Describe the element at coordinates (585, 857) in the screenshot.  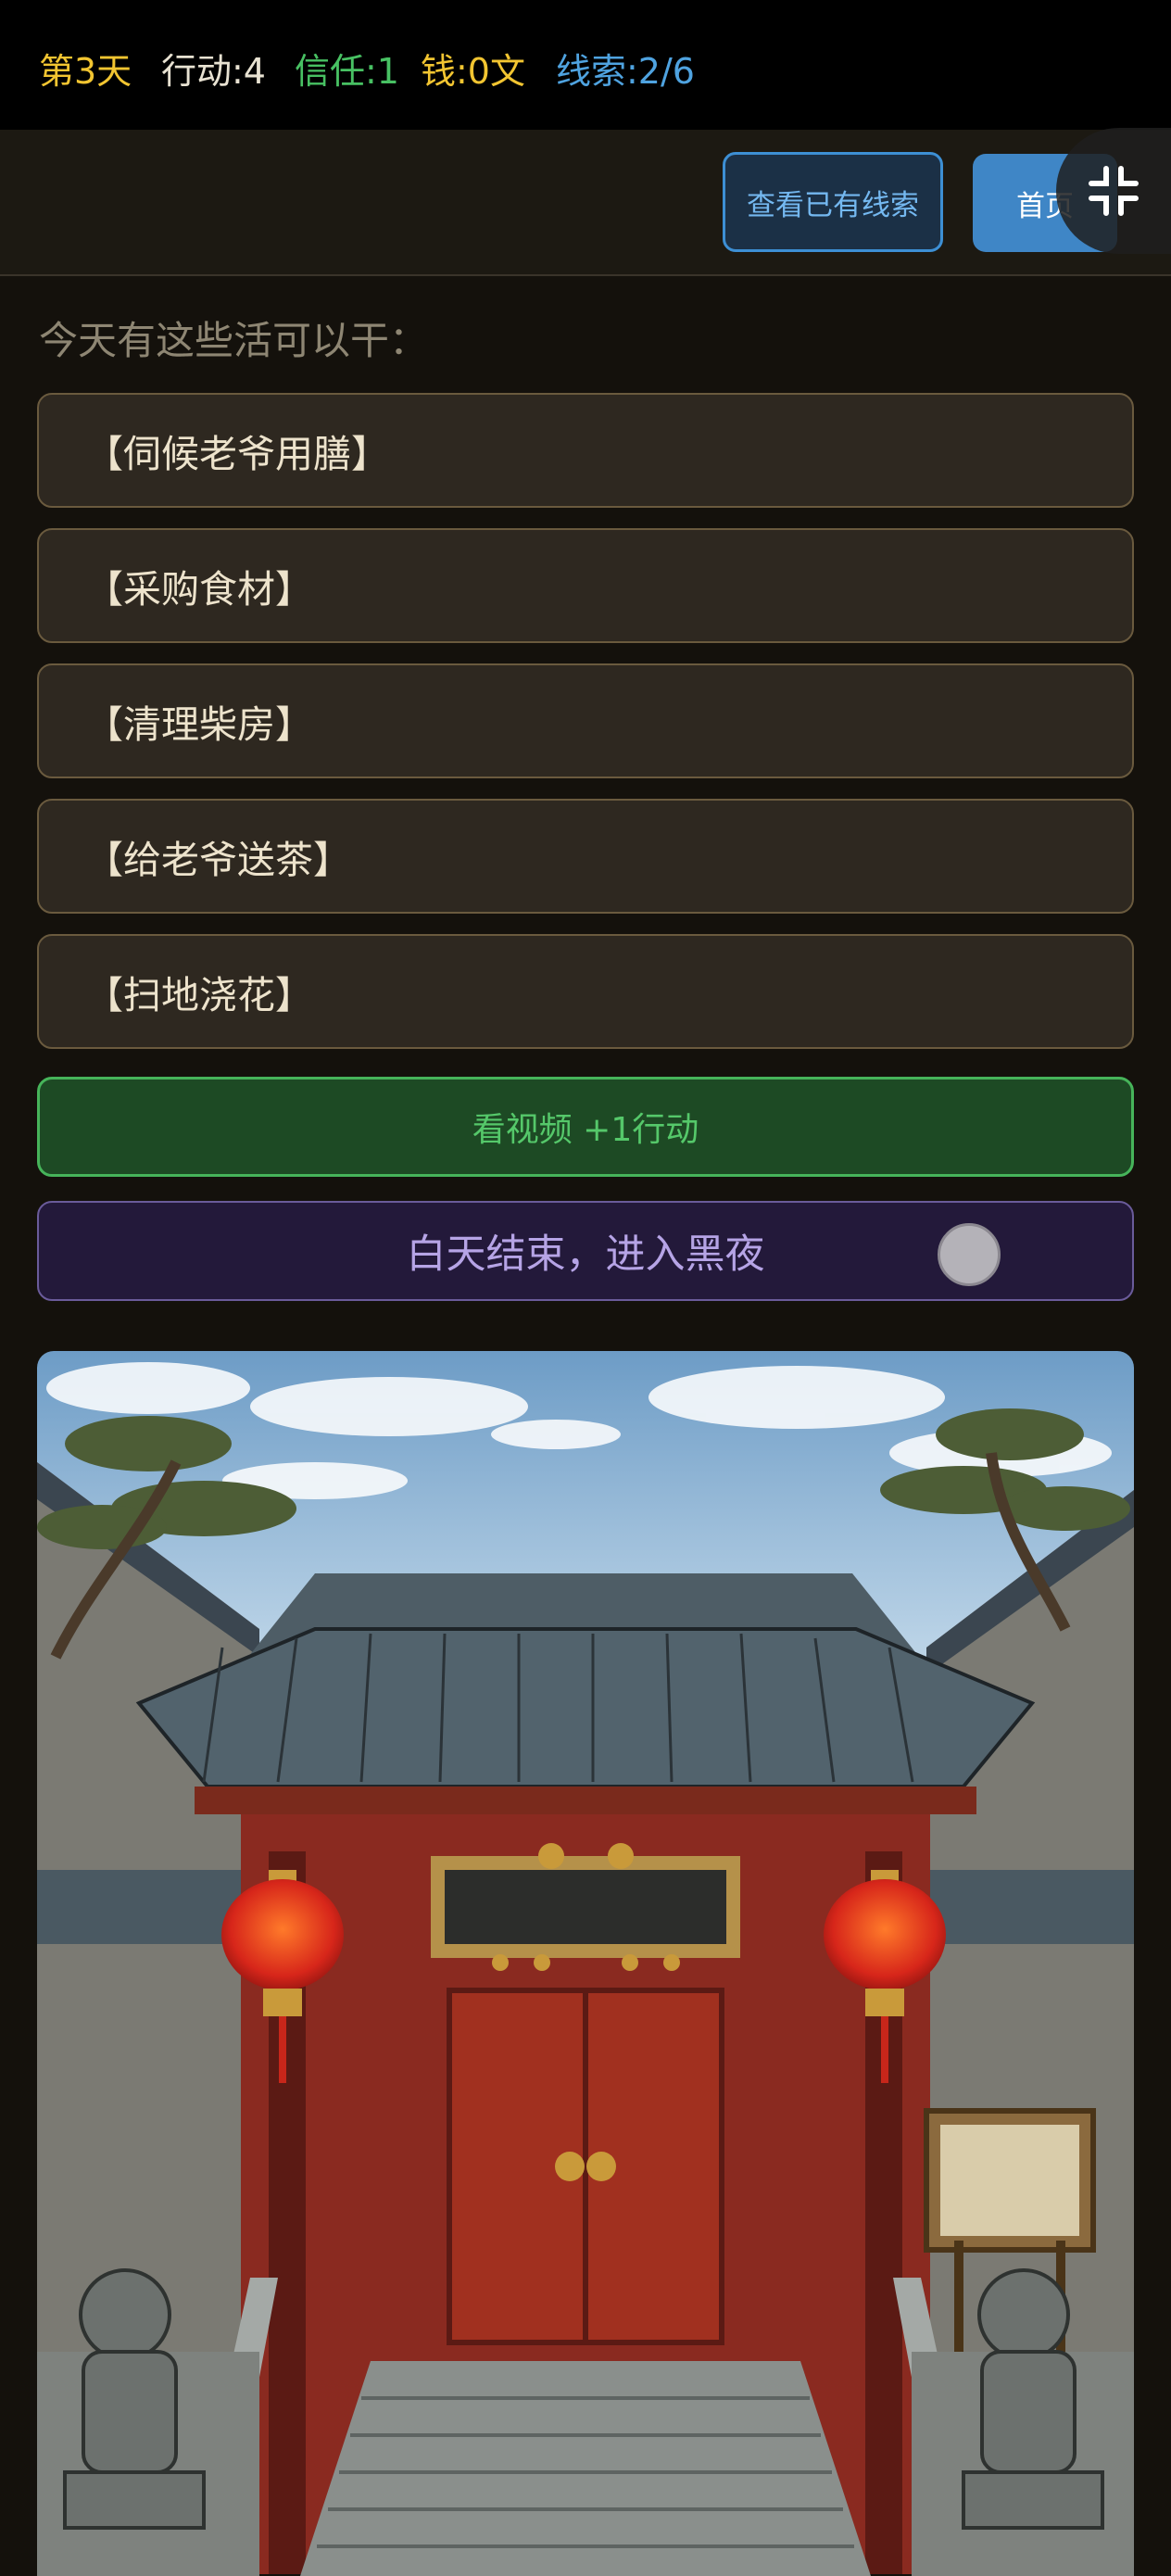
I see `task-deliver-tea: 【给老爷送茶】` at that location.